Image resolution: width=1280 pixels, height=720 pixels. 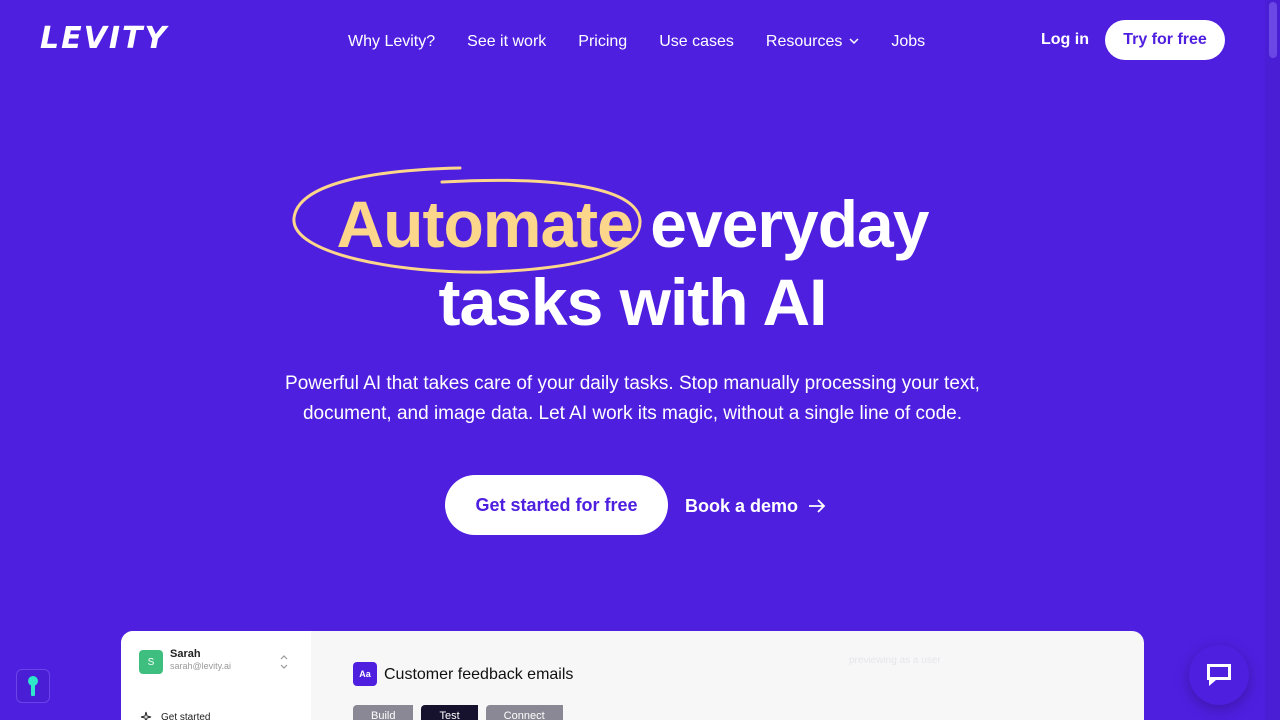 I want to click on user-name: Sarah, so click(x=185, y=654).